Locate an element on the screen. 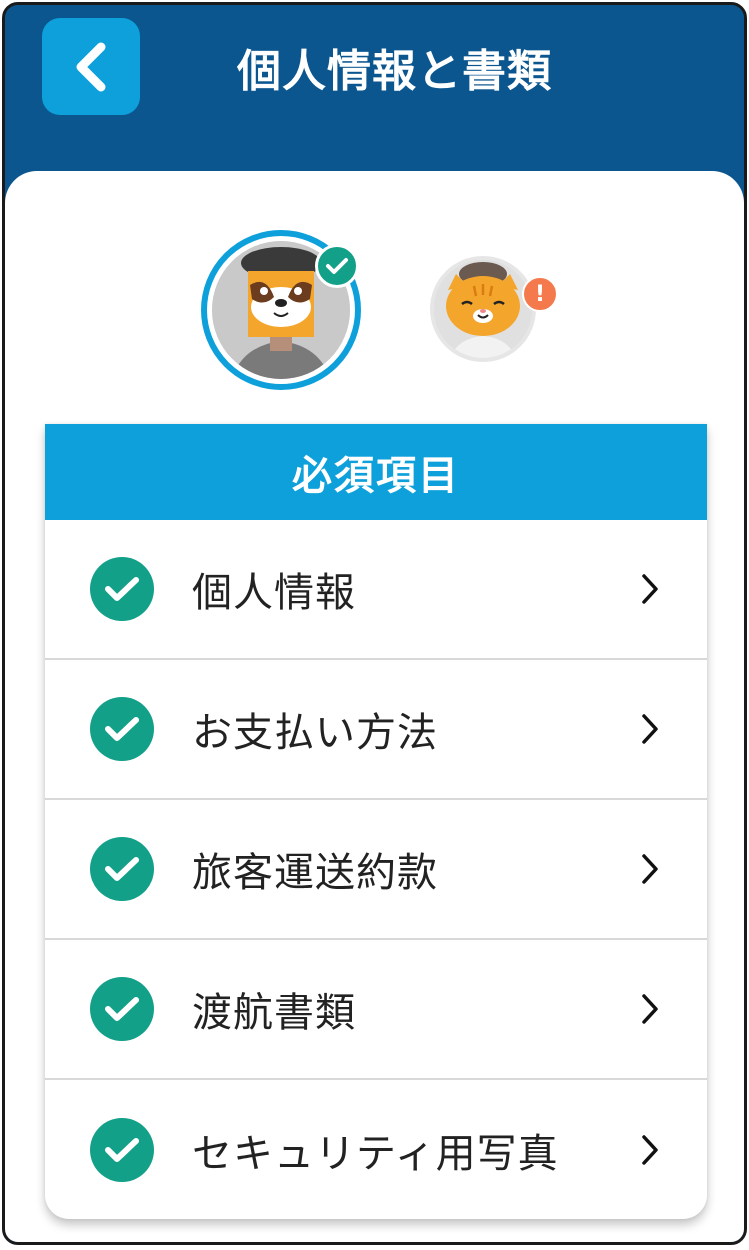 The image size is (749, 1250). cat-face-icon is located at coordinates (483, 309).